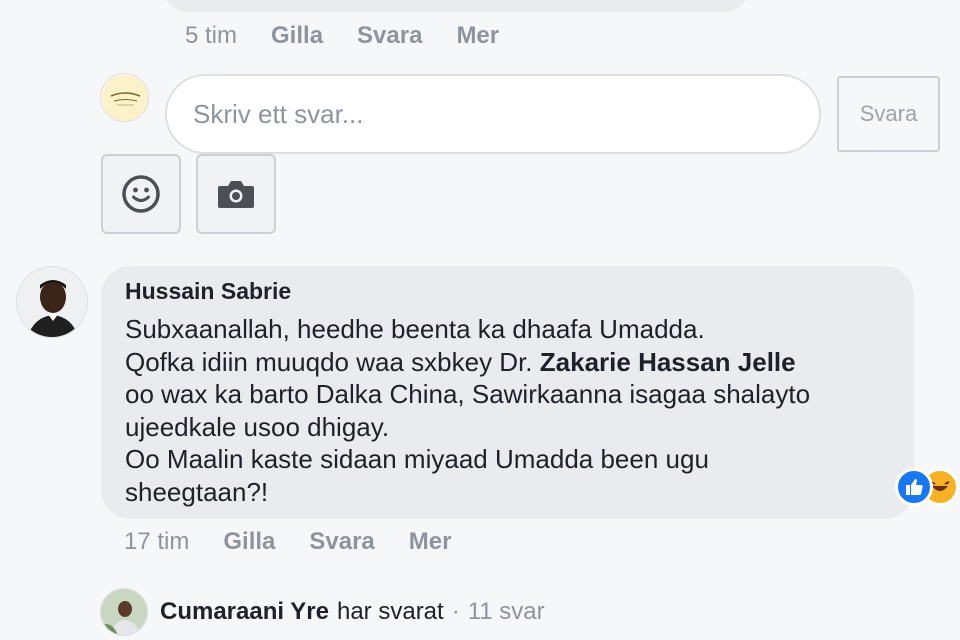 The width and height of the screenshot is (960, 640). I want to click on like-reaction, so click(914, 487).